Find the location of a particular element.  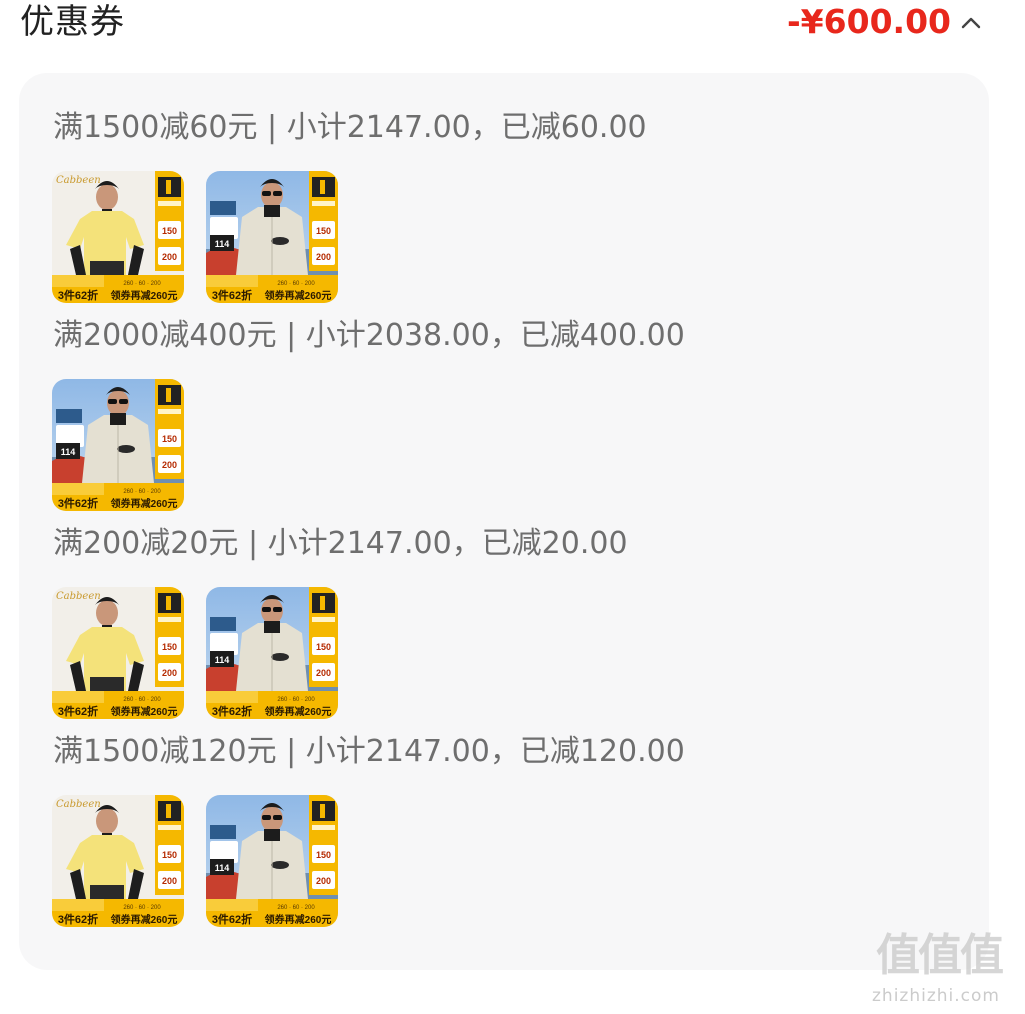

coupon-header: 优惠券 -¥600.00 is located at coordinates (512, 30).